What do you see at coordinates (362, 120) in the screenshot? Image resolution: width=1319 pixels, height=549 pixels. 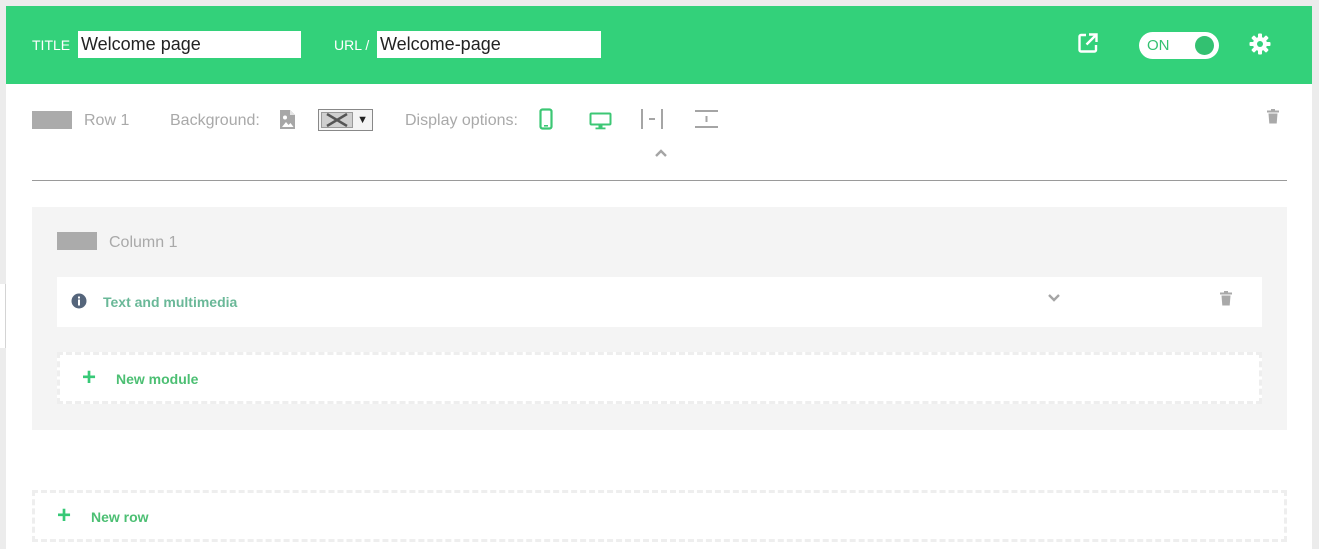 I see `select-arrow-icon: ▼` at bounding box center [362, 120].